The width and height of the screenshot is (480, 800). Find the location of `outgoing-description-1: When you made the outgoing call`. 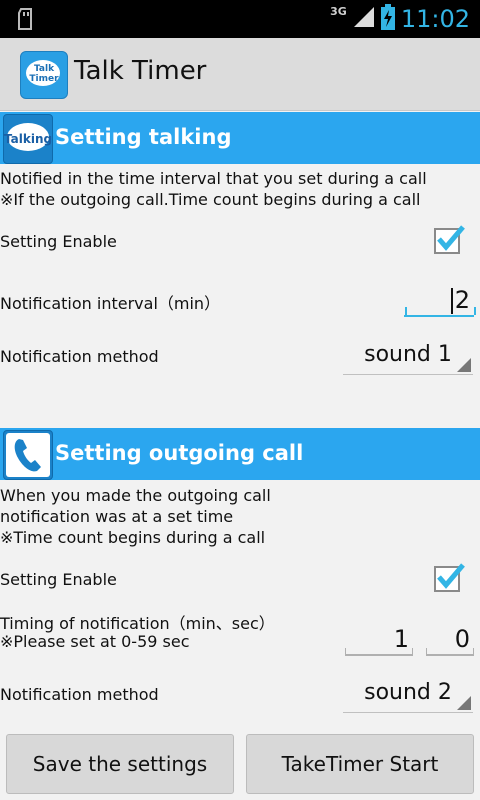

outgoing-description-1: When you made the outgoing call is located at coordinates (135, 495).